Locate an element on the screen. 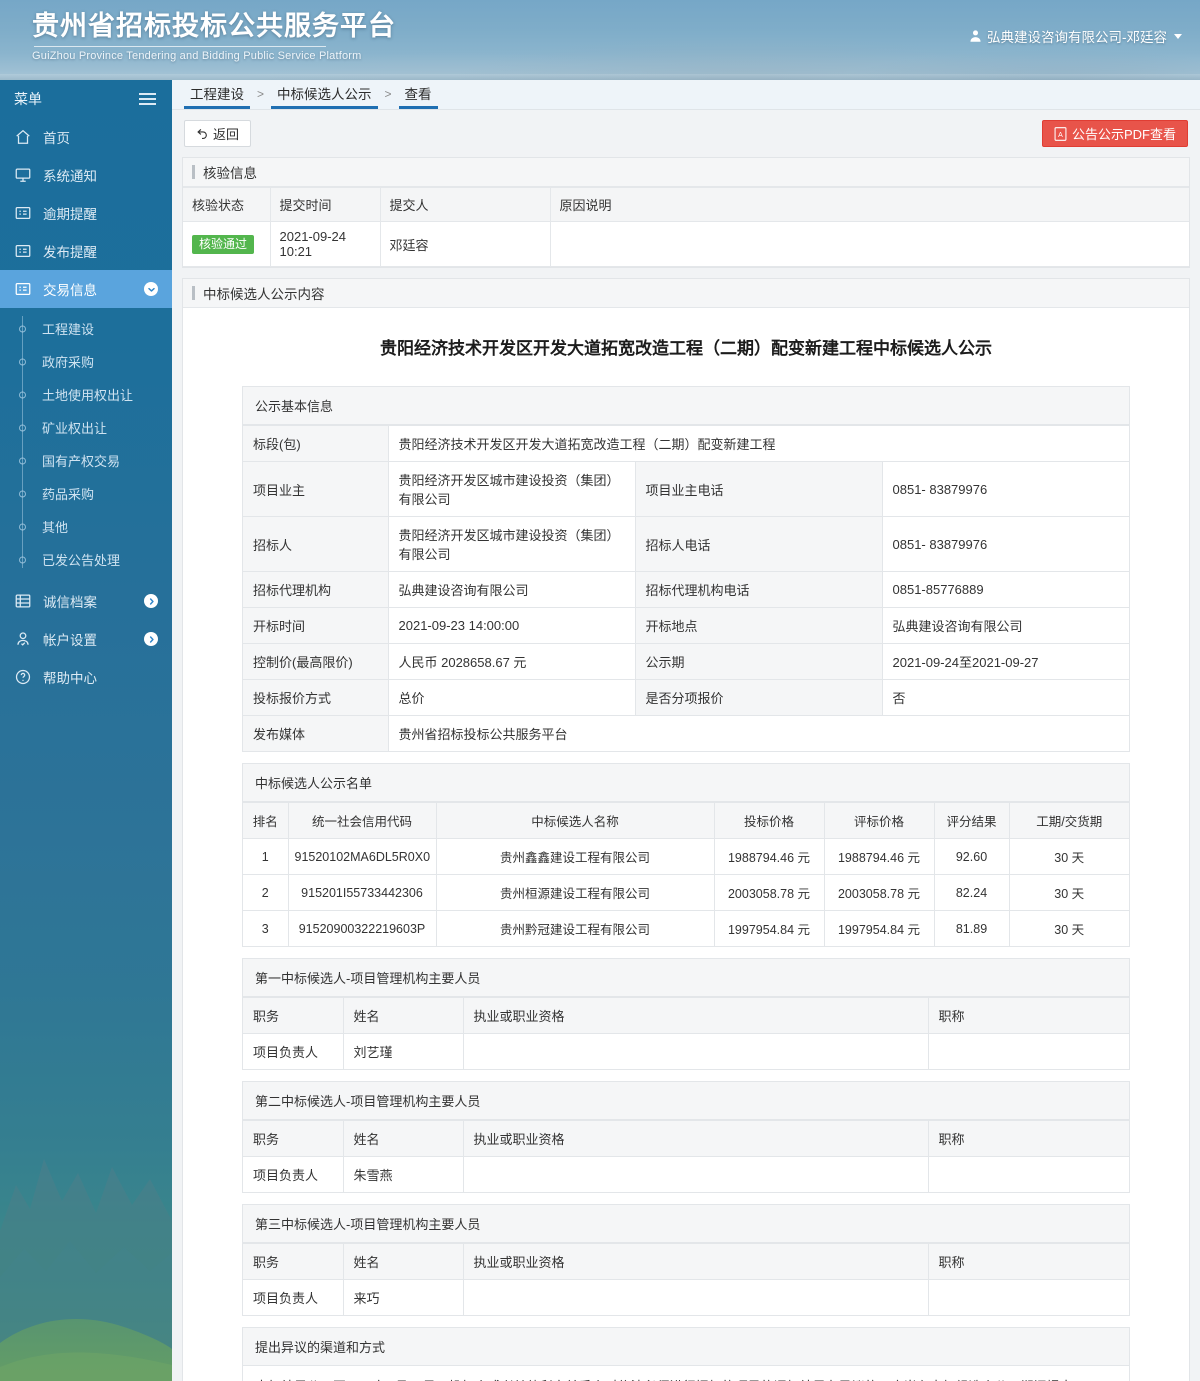 This screenshot has width=1200, height=1381. cell-reason is located at coordinates (869, 244).